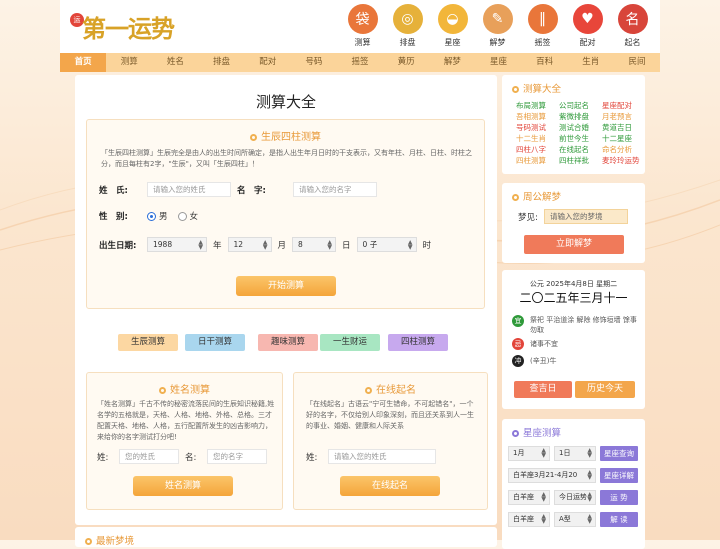 This screenshot has width=720, height=549. What do you see at coordinates (545, 62) in the screenshot?
I see `nav-item-10: 百科` at bounding box center [545, 62].